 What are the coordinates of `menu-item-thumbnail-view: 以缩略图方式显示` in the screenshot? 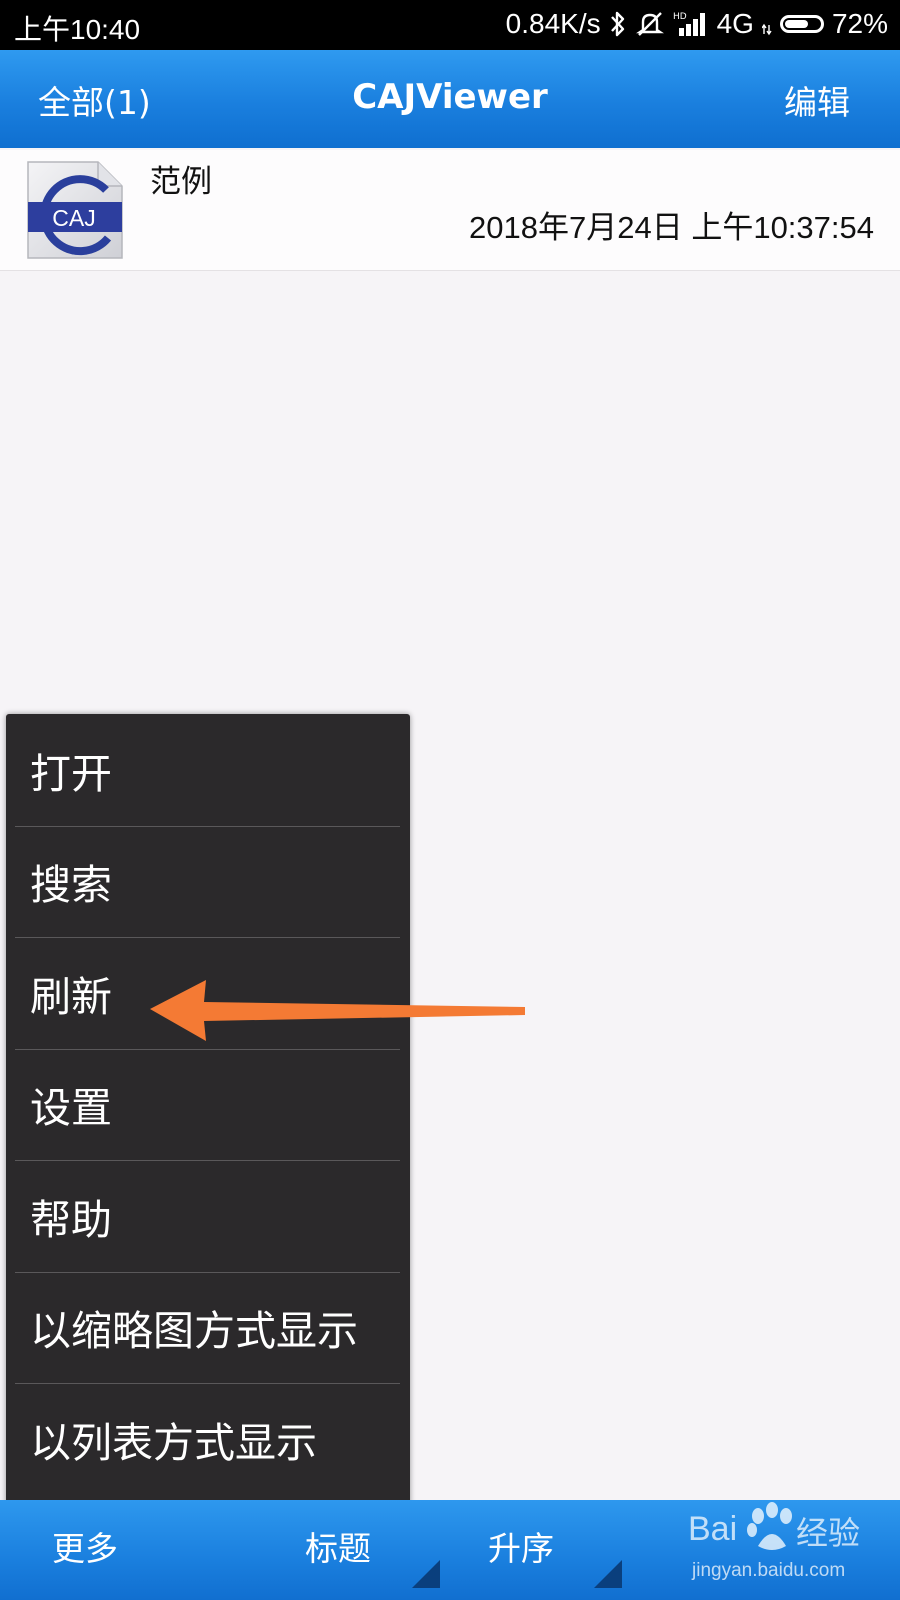 It's located at (208, 1327).